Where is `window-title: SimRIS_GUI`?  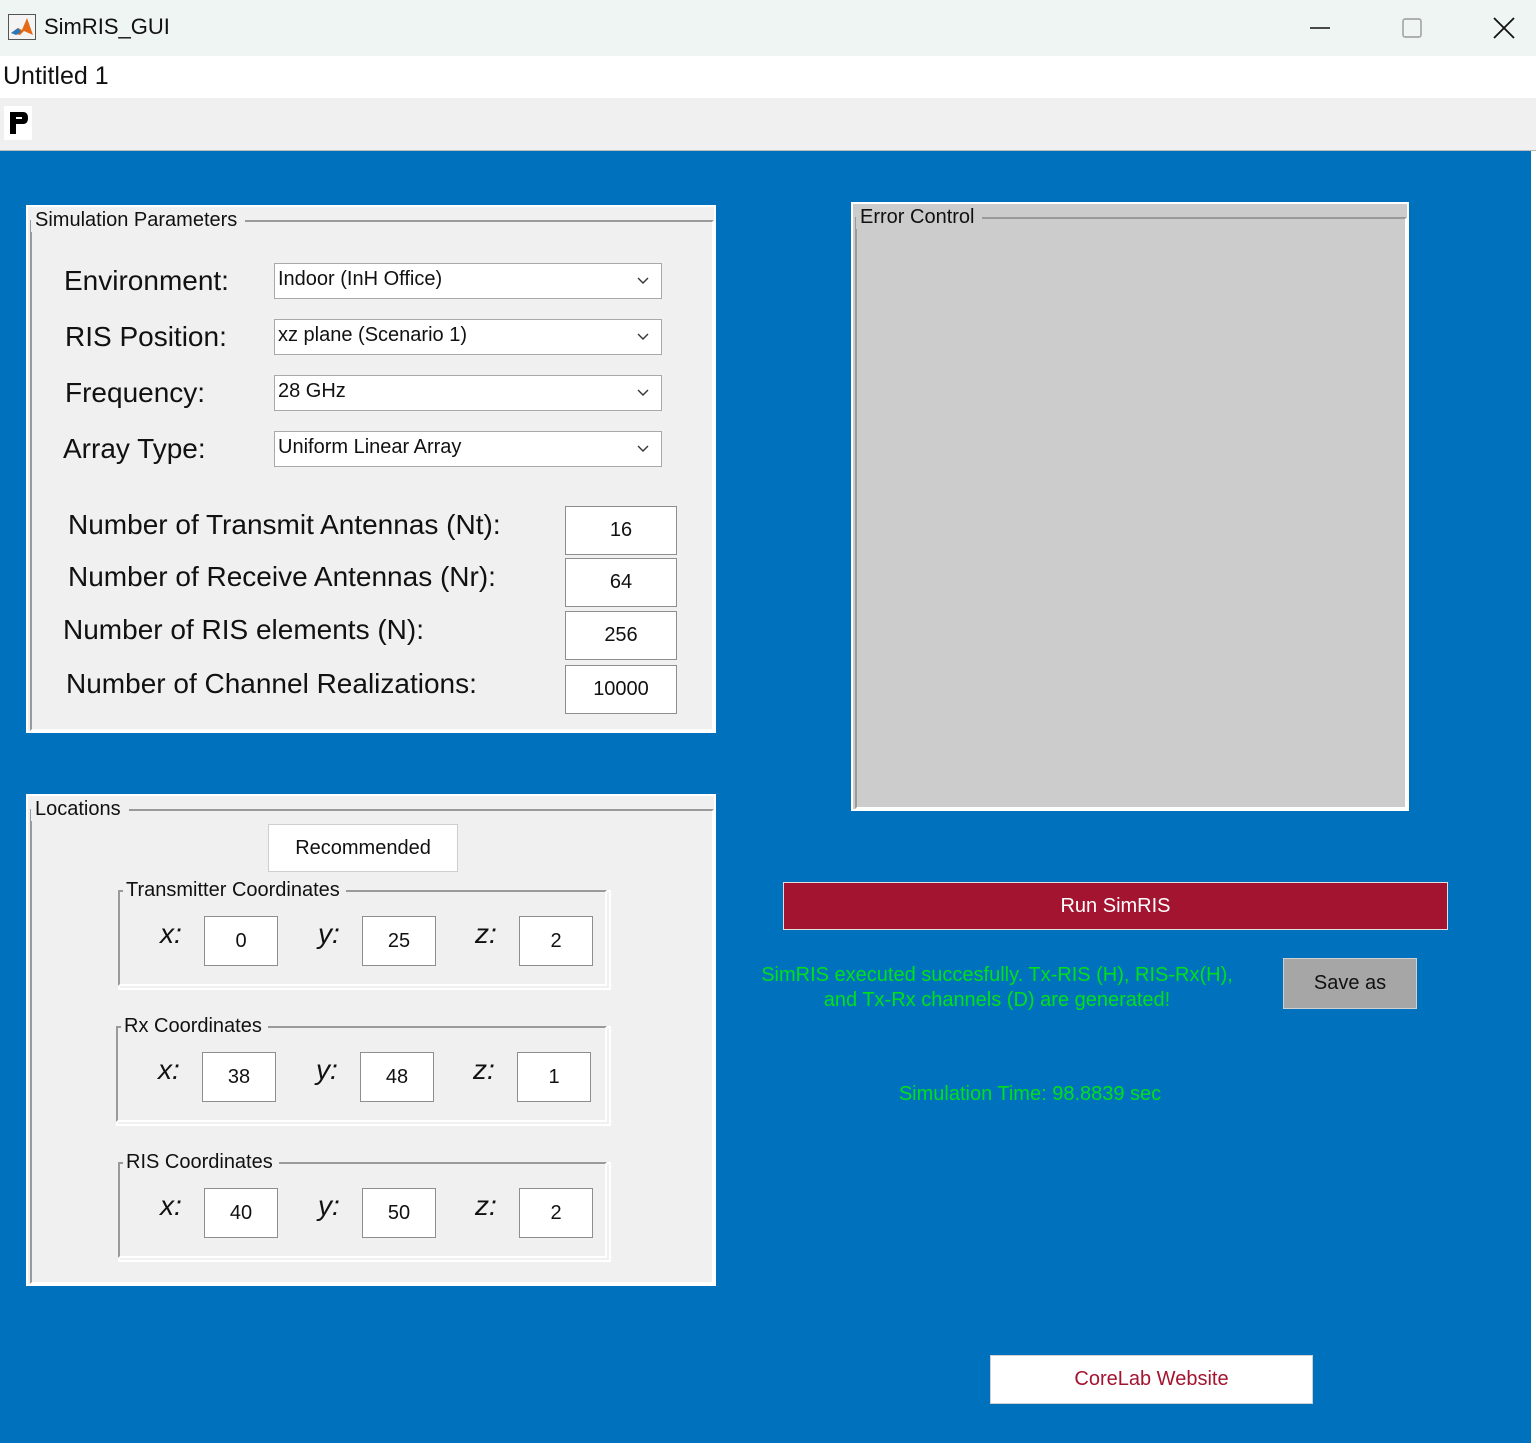 window-title: SimRIS_GUI is located at coordinates (107, 26).